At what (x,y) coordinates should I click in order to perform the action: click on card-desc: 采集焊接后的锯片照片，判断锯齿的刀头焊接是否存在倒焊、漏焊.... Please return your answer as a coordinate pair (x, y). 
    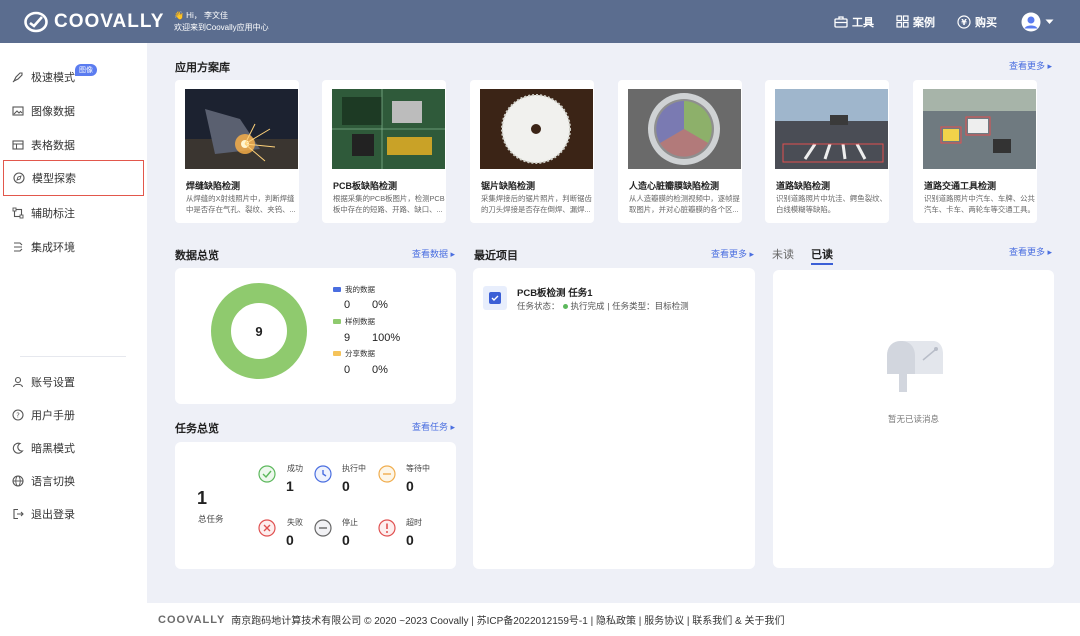
    Looking at the image, I should click on (536, 204).